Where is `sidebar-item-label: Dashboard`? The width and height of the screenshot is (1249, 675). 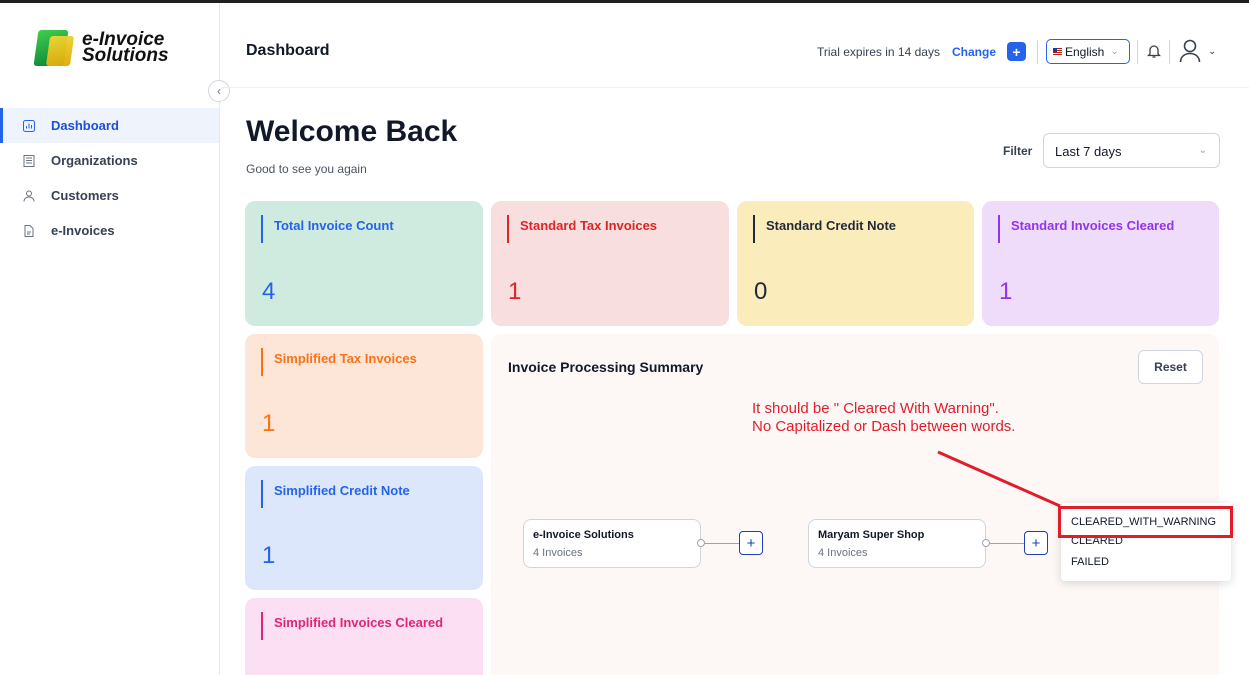
sidebar-item-label: Dashboard is located at coordinates (85, 125).